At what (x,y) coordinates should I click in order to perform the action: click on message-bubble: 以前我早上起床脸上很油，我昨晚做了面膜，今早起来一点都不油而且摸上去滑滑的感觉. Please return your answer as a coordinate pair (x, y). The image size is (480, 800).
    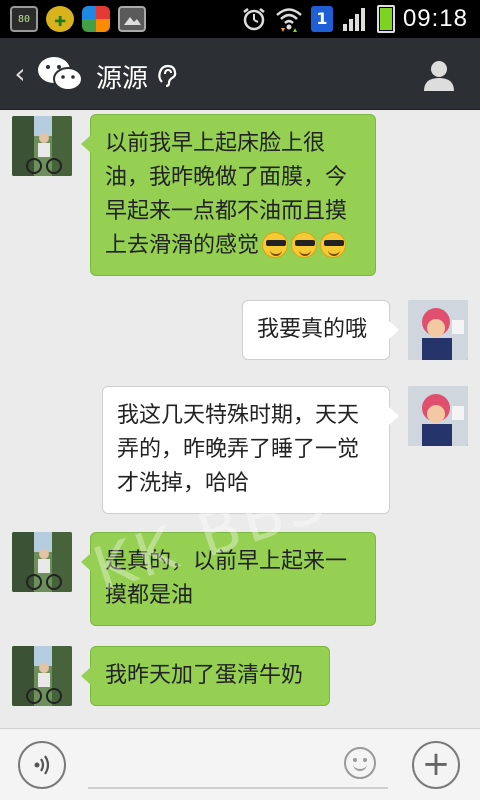
    Looking at the image, I should click on (228, 195).